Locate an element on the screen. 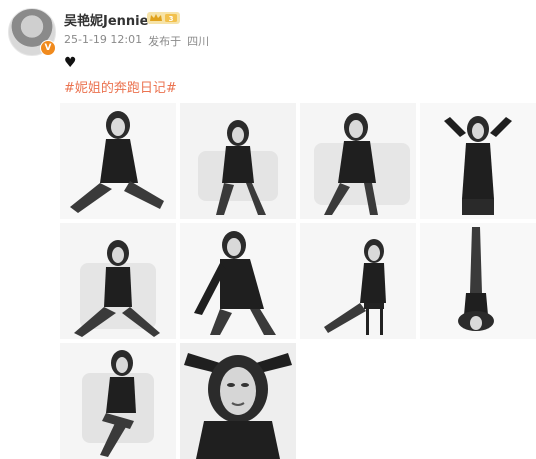 This screenshot has width=536, height=459. photo-1-image is located at coordinates (118, 161).